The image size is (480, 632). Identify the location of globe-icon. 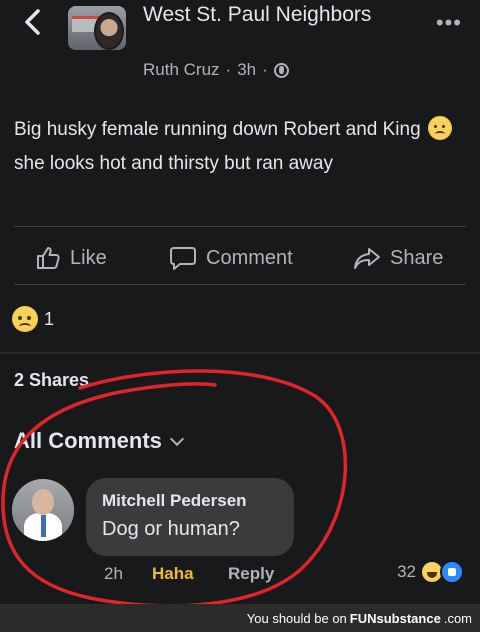
(281, 70).